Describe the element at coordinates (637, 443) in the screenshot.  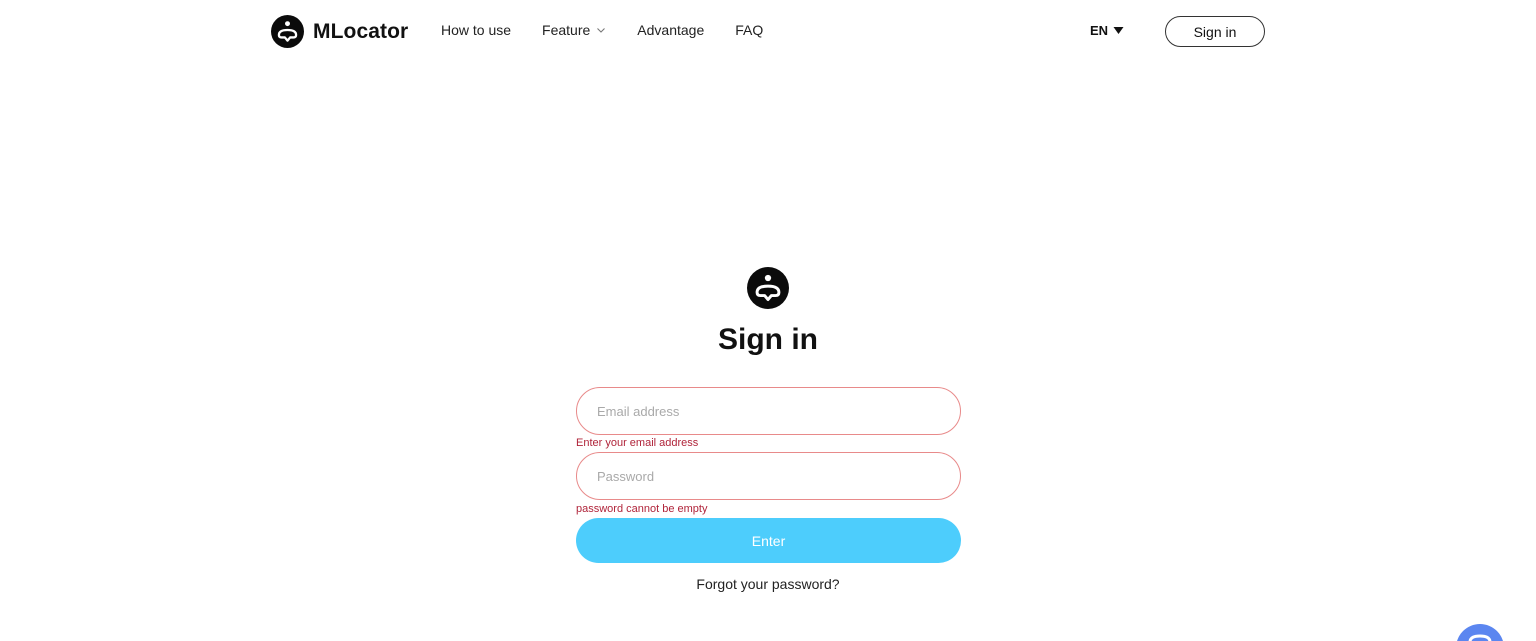
I see `email-error-message: Enter your email address` at that location.